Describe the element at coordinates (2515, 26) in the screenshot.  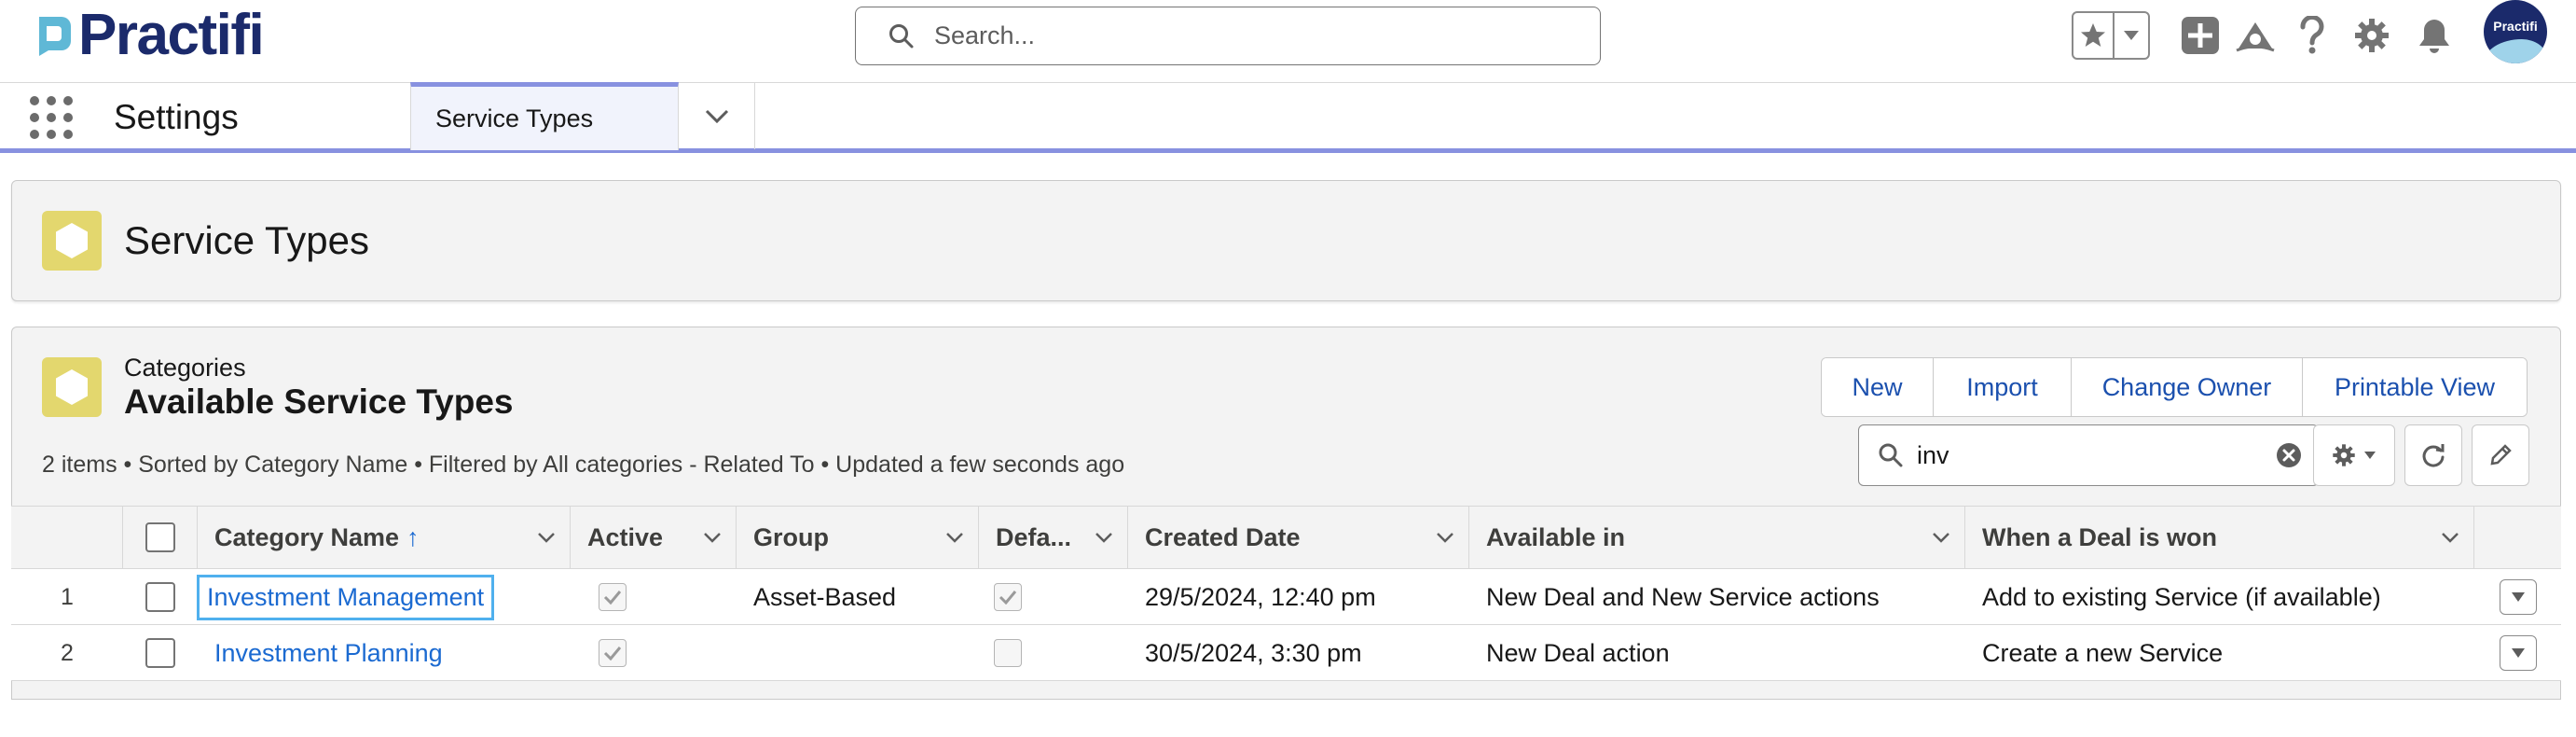
I see `avatar-text: Practifi` at that location.